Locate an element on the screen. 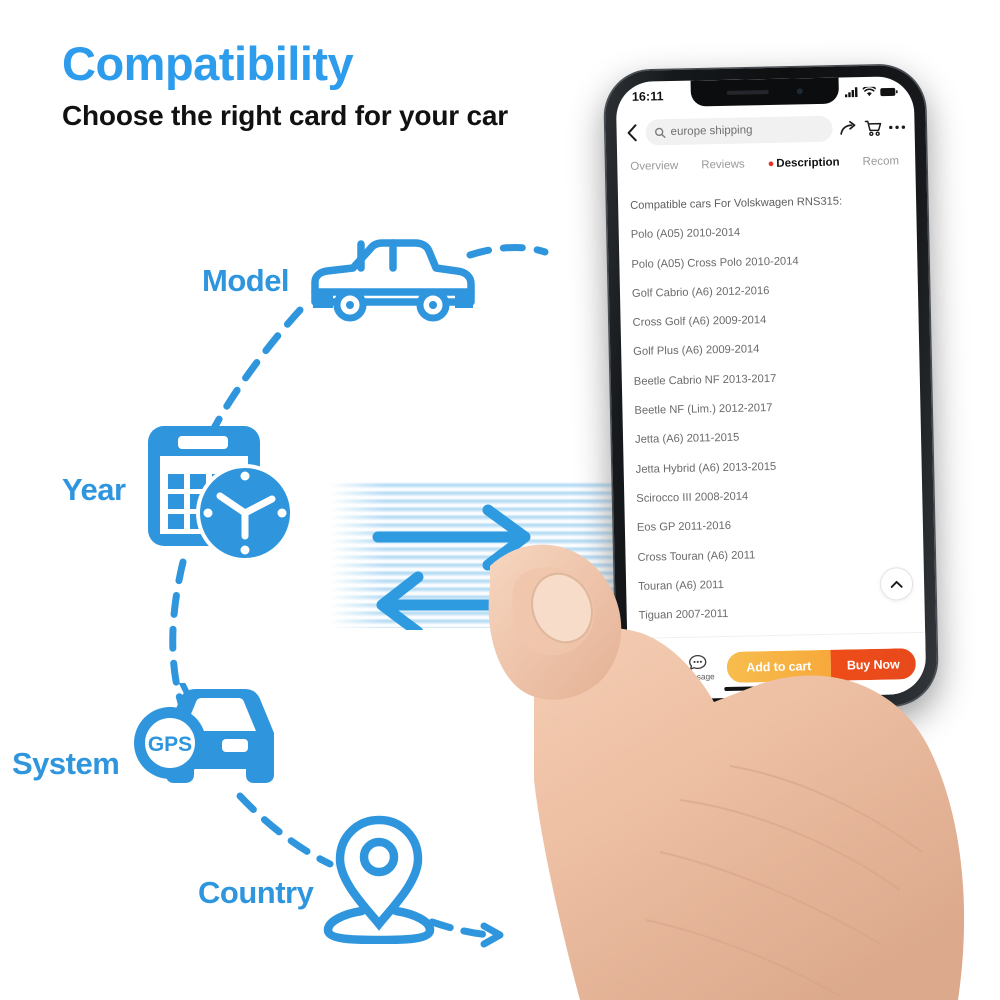  tab-overview: Overview is located at coordinates (654, 166).